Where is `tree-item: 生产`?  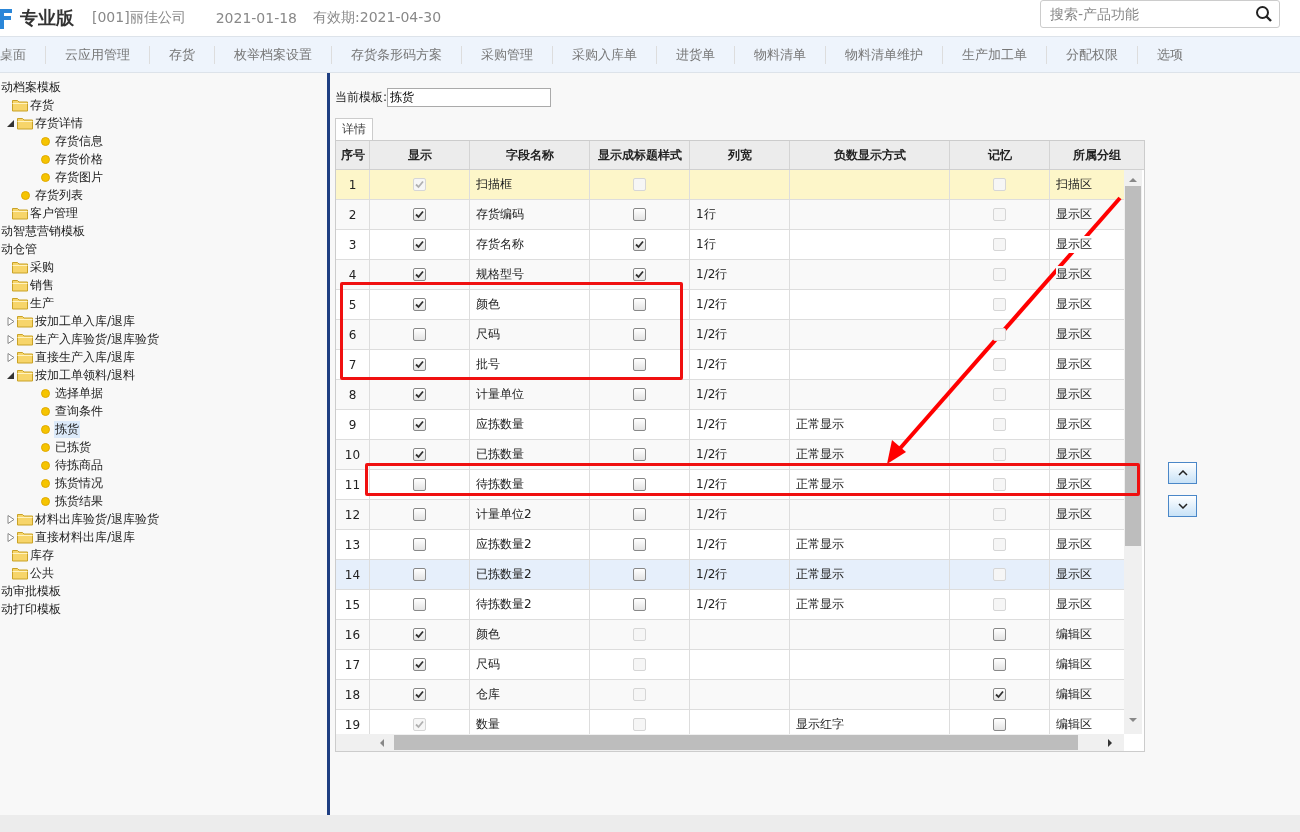 tree-item: 生产 is located at coordinates (42, 303).